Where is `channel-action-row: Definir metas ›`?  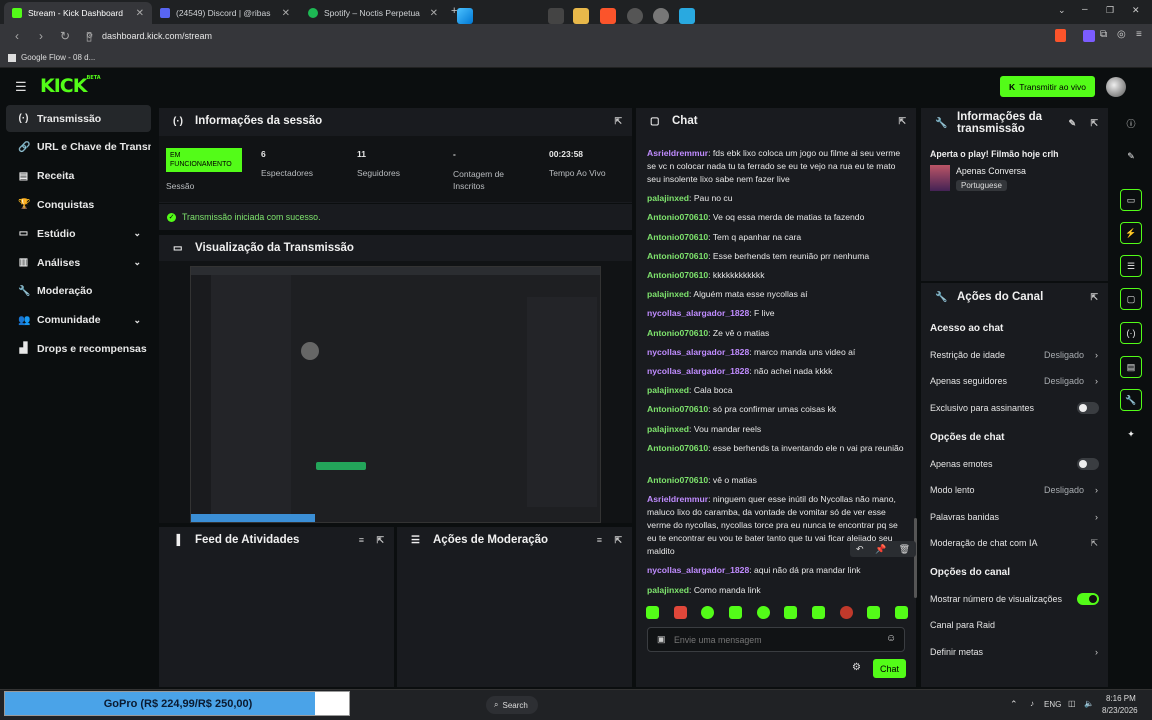
channel-action-row: Definir metas › is located at coordinates (1015, 652).